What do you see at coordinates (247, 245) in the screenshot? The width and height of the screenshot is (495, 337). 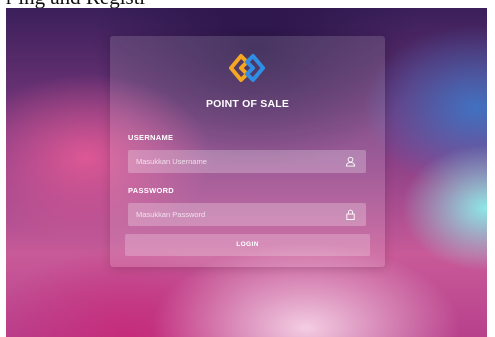 I see `login-button: LOGIN` at bounding box center [247, 245].